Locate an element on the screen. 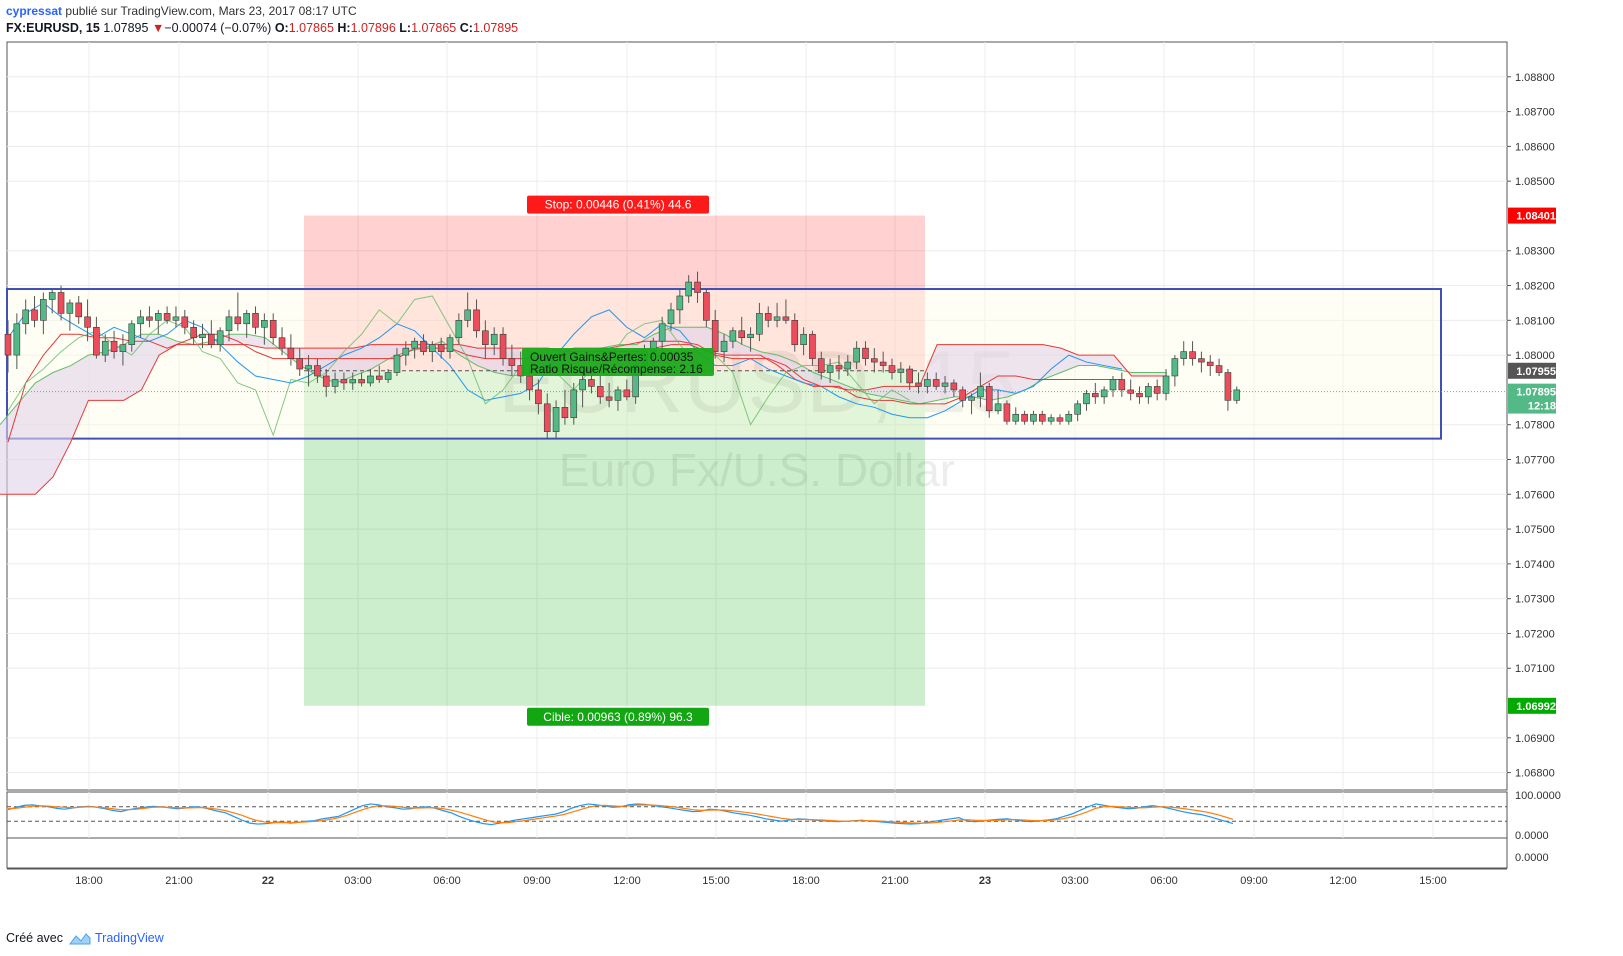  x-tick-label: 06:00 is located at coordinates (447, 881).